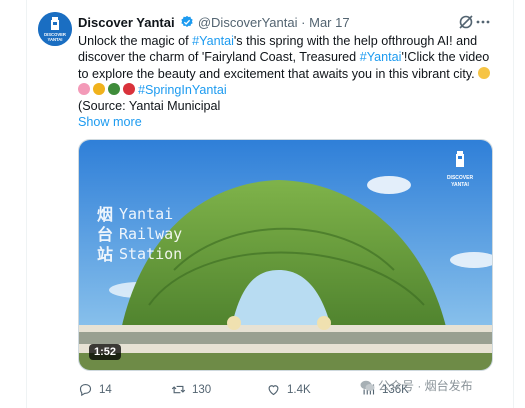 This screenshot has width=525, height=408. Describe the element at coordinates (425, 386) in the screenshot. I see `watermark-text: 公众号 · 烟台发布` at that location.